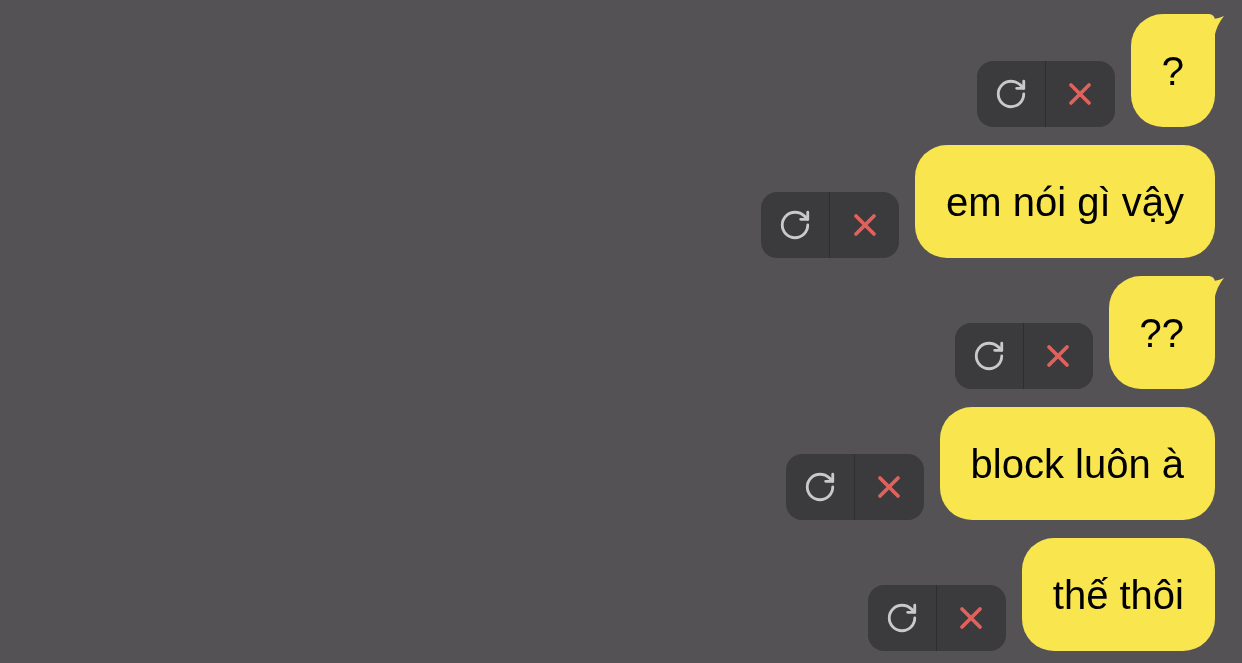 This screenshot has width=1242, height=663. What do you see at coordinates (1172, 70) in the screenshot?
I see `message-bubble: ?` at bounding box center [1172, 70].